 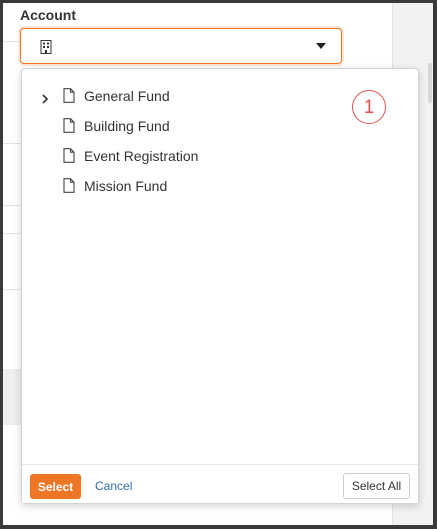 I want to click on building-icon, so click(x=46, y=49).